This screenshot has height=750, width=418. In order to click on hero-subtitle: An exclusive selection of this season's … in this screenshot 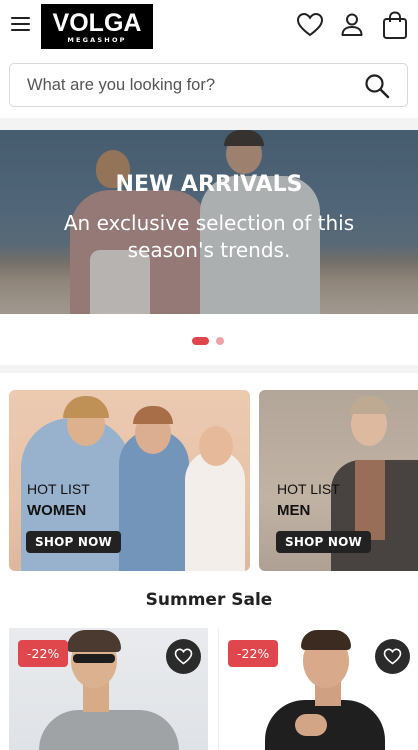, I will do `click(209, 236)`.